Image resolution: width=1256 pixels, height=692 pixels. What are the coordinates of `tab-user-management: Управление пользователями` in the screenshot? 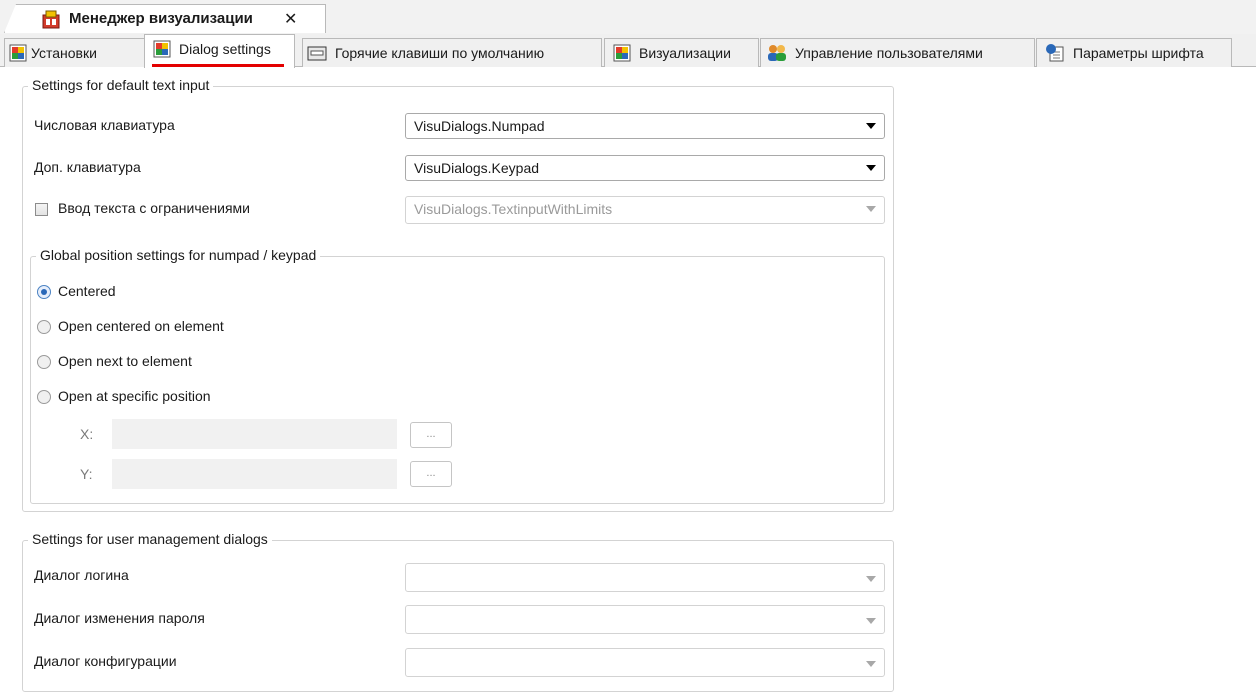 It's located at (897, 52).